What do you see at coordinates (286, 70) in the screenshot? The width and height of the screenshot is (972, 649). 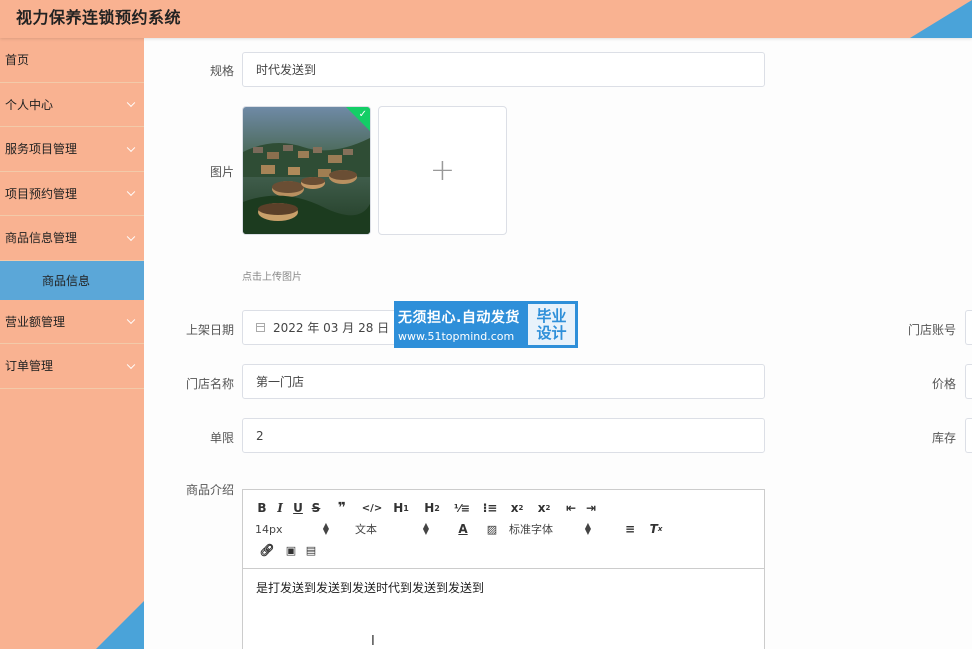 I see `spec-value: 时代发送到` at bounding box center [286, 70].